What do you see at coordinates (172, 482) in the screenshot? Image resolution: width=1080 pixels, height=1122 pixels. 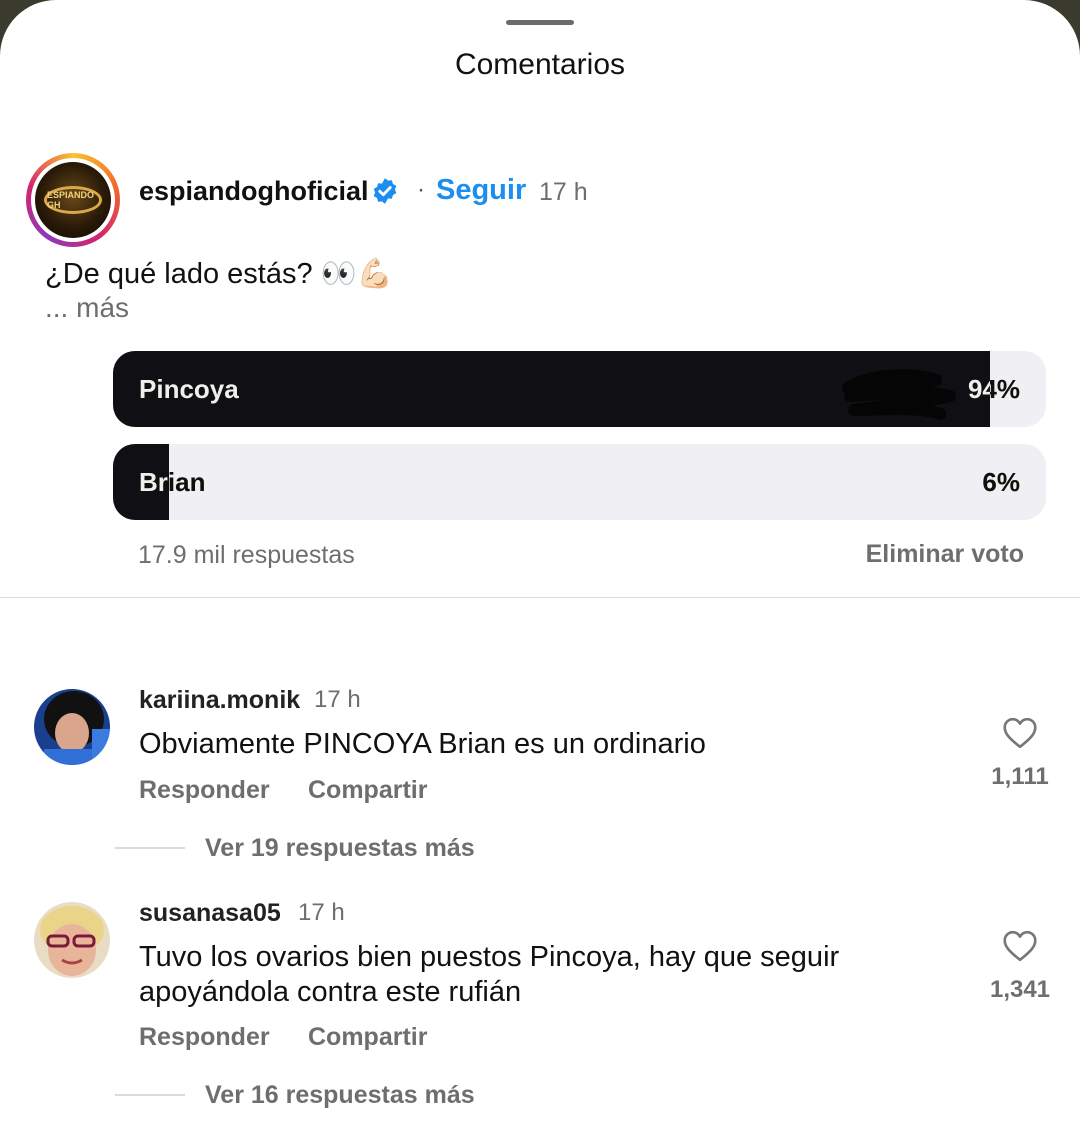 I see `poll-option-label: Brian` at bounding box center [172, 482].